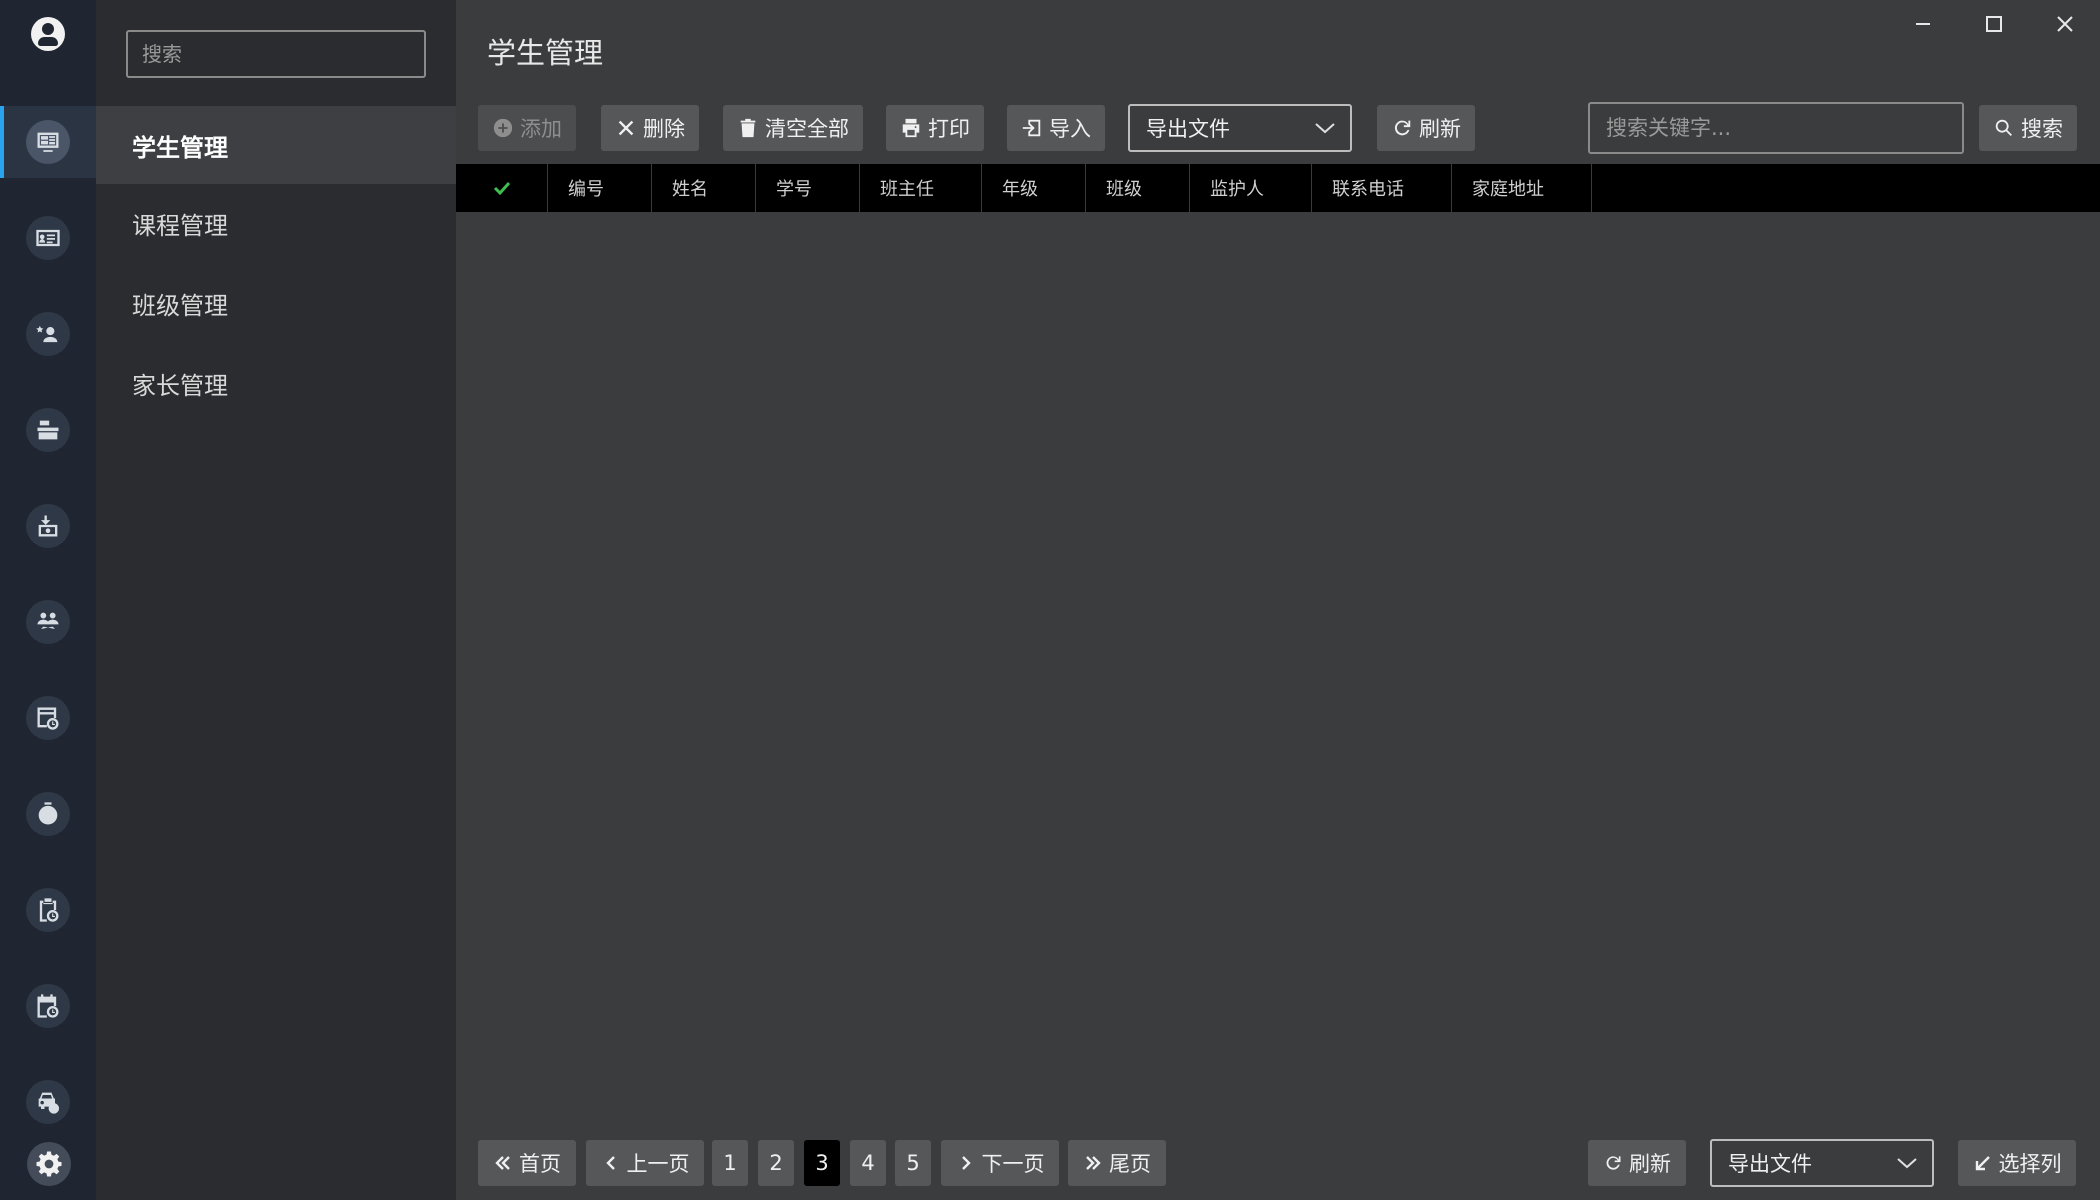 Image resolution: width=2100 pixels, height=1200 pixels. I want to click on id-card-icon, so click(48, 238).